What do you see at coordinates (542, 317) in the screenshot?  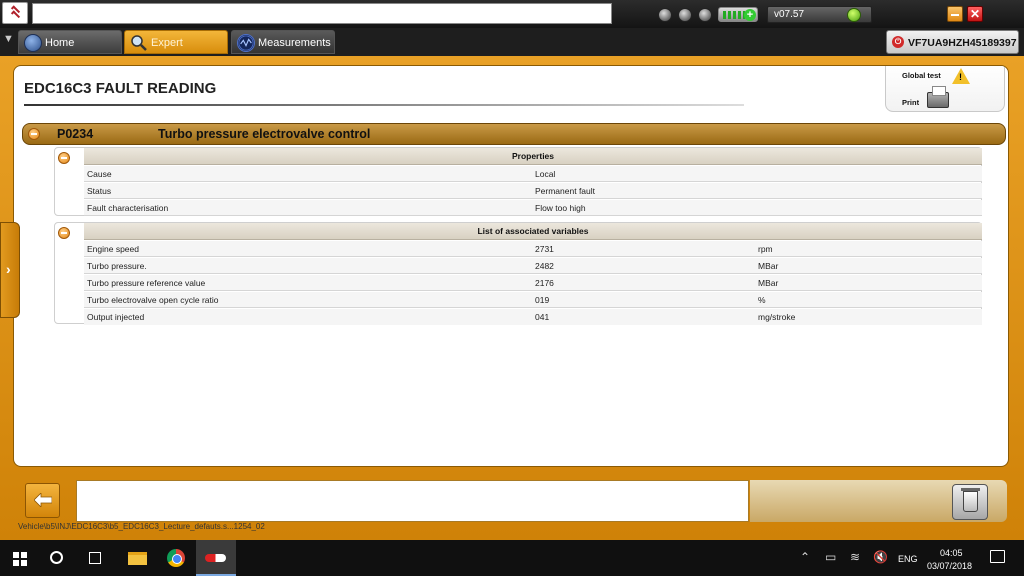 I see `variable-value: 041` at bounding box center [542, 317].